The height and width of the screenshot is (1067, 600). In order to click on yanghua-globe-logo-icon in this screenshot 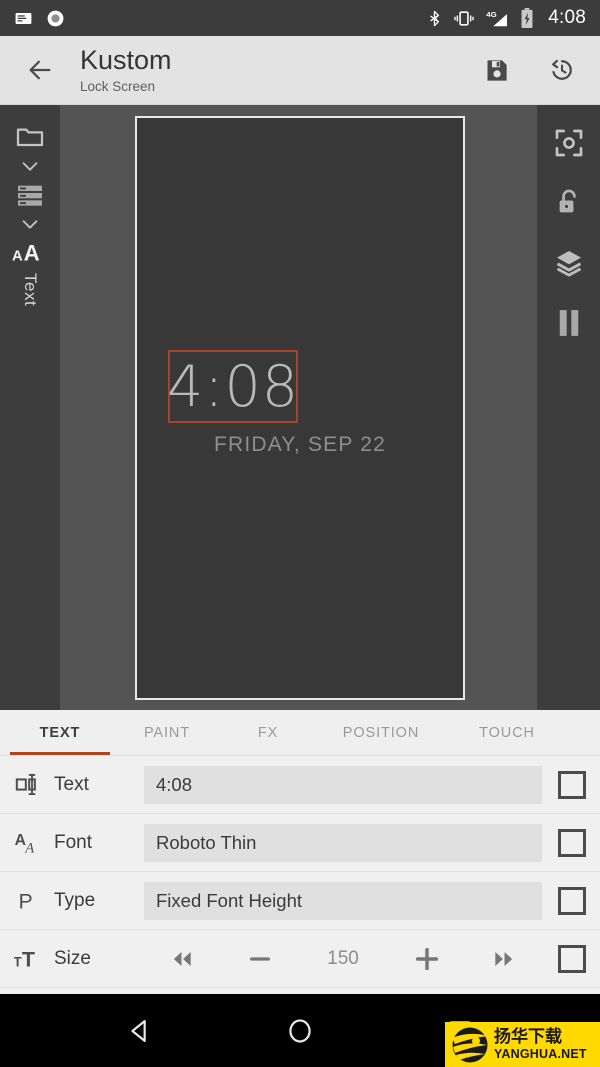, I will do `click(470, 1045)`.